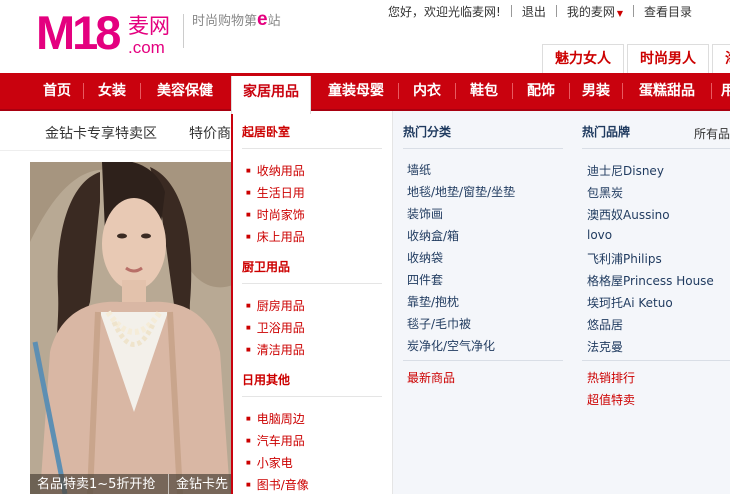 This screenshot has height=494, width=730. I want to click on site-logo: M18 麦网 .com, so click(106, 34).